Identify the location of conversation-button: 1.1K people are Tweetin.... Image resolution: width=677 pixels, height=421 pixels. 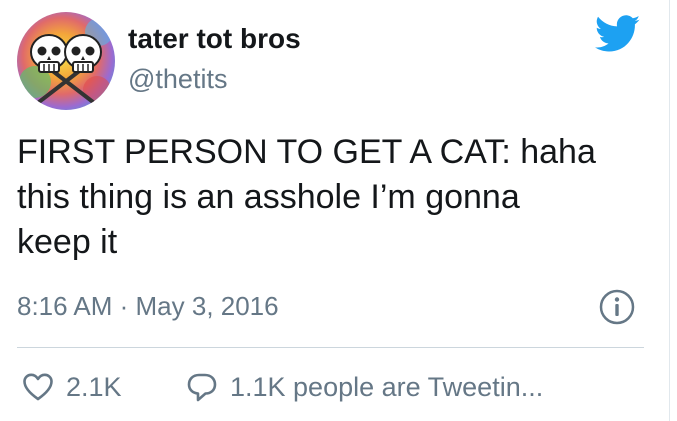
(364, 387).